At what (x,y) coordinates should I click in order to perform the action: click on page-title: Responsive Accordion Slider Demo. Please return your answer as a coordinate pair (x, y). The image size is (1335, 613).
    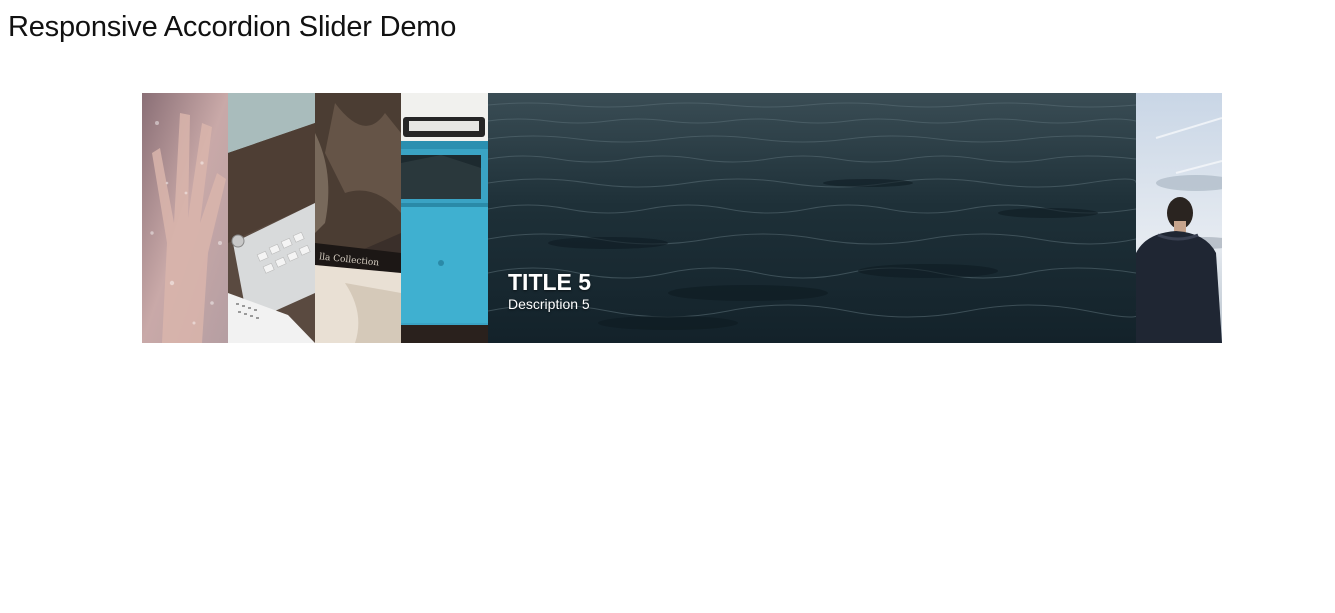
    Looking at the image, I should click on (232, 27).